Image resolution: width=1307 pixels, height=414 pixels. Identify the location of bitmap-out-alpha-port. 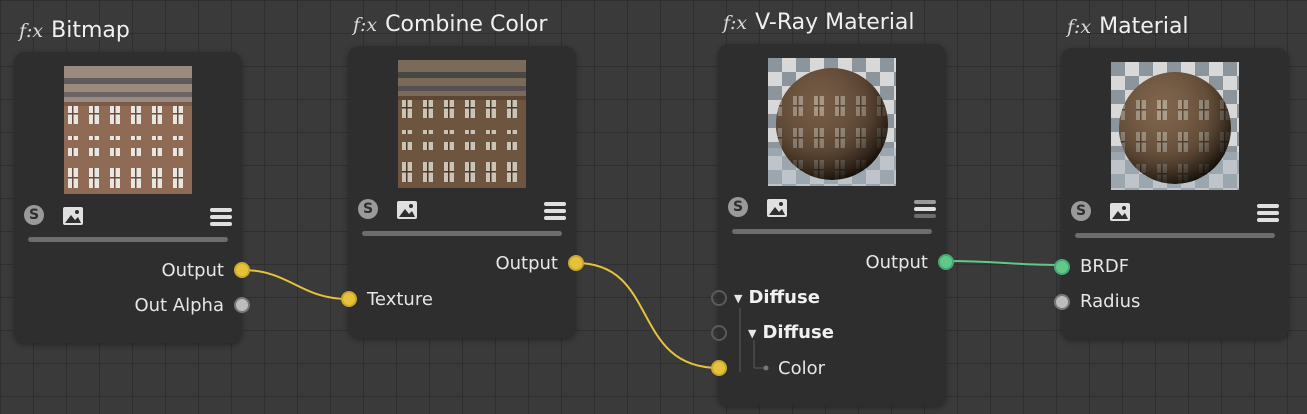
(242, 305).